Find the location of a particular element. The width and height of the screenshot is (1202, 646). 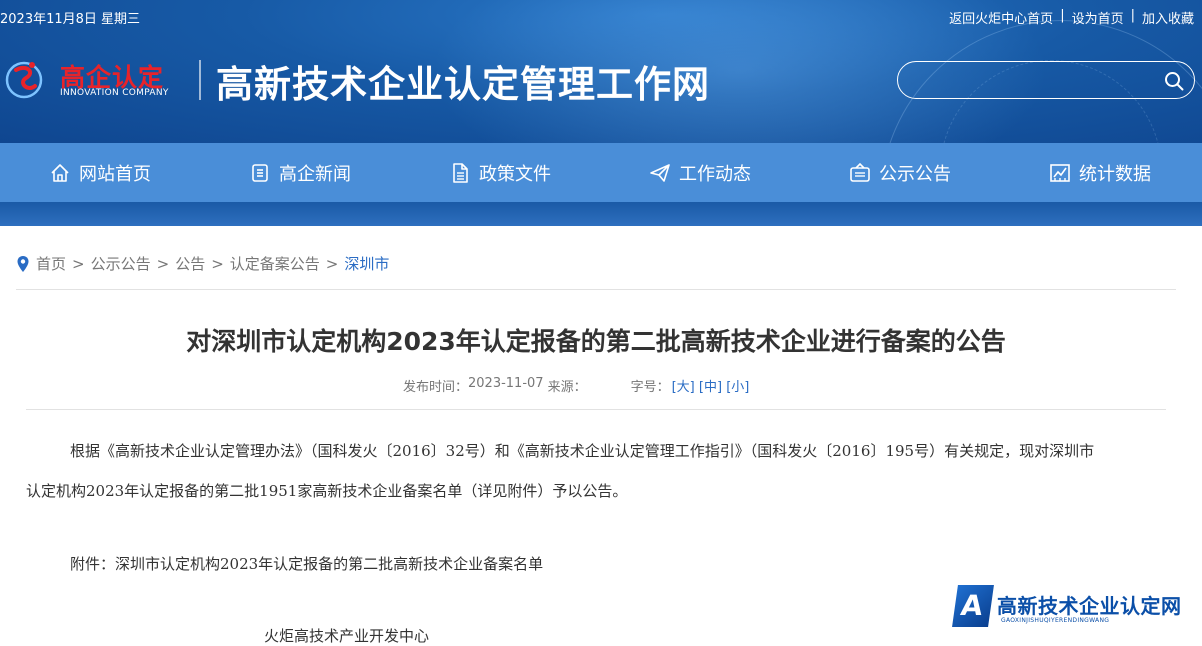

nav-label: 高企新闻 is located at coordinates (315, 174).